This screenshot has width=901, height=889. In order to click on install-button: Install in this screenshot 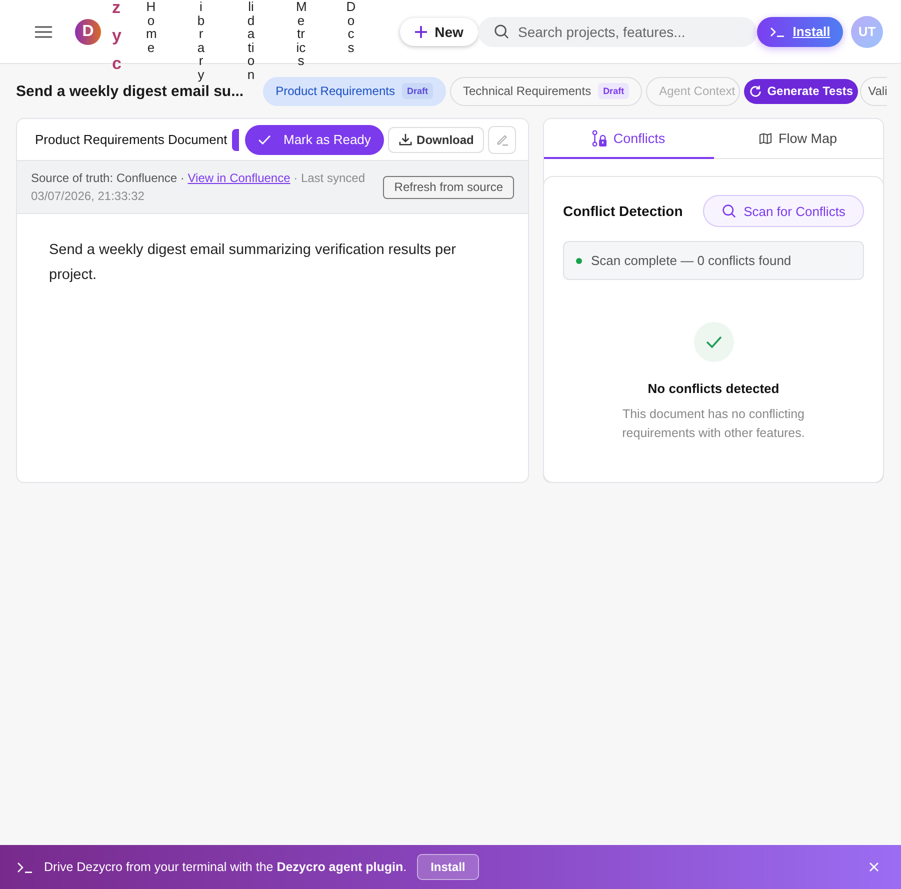, I will do `click(800, 31)`.